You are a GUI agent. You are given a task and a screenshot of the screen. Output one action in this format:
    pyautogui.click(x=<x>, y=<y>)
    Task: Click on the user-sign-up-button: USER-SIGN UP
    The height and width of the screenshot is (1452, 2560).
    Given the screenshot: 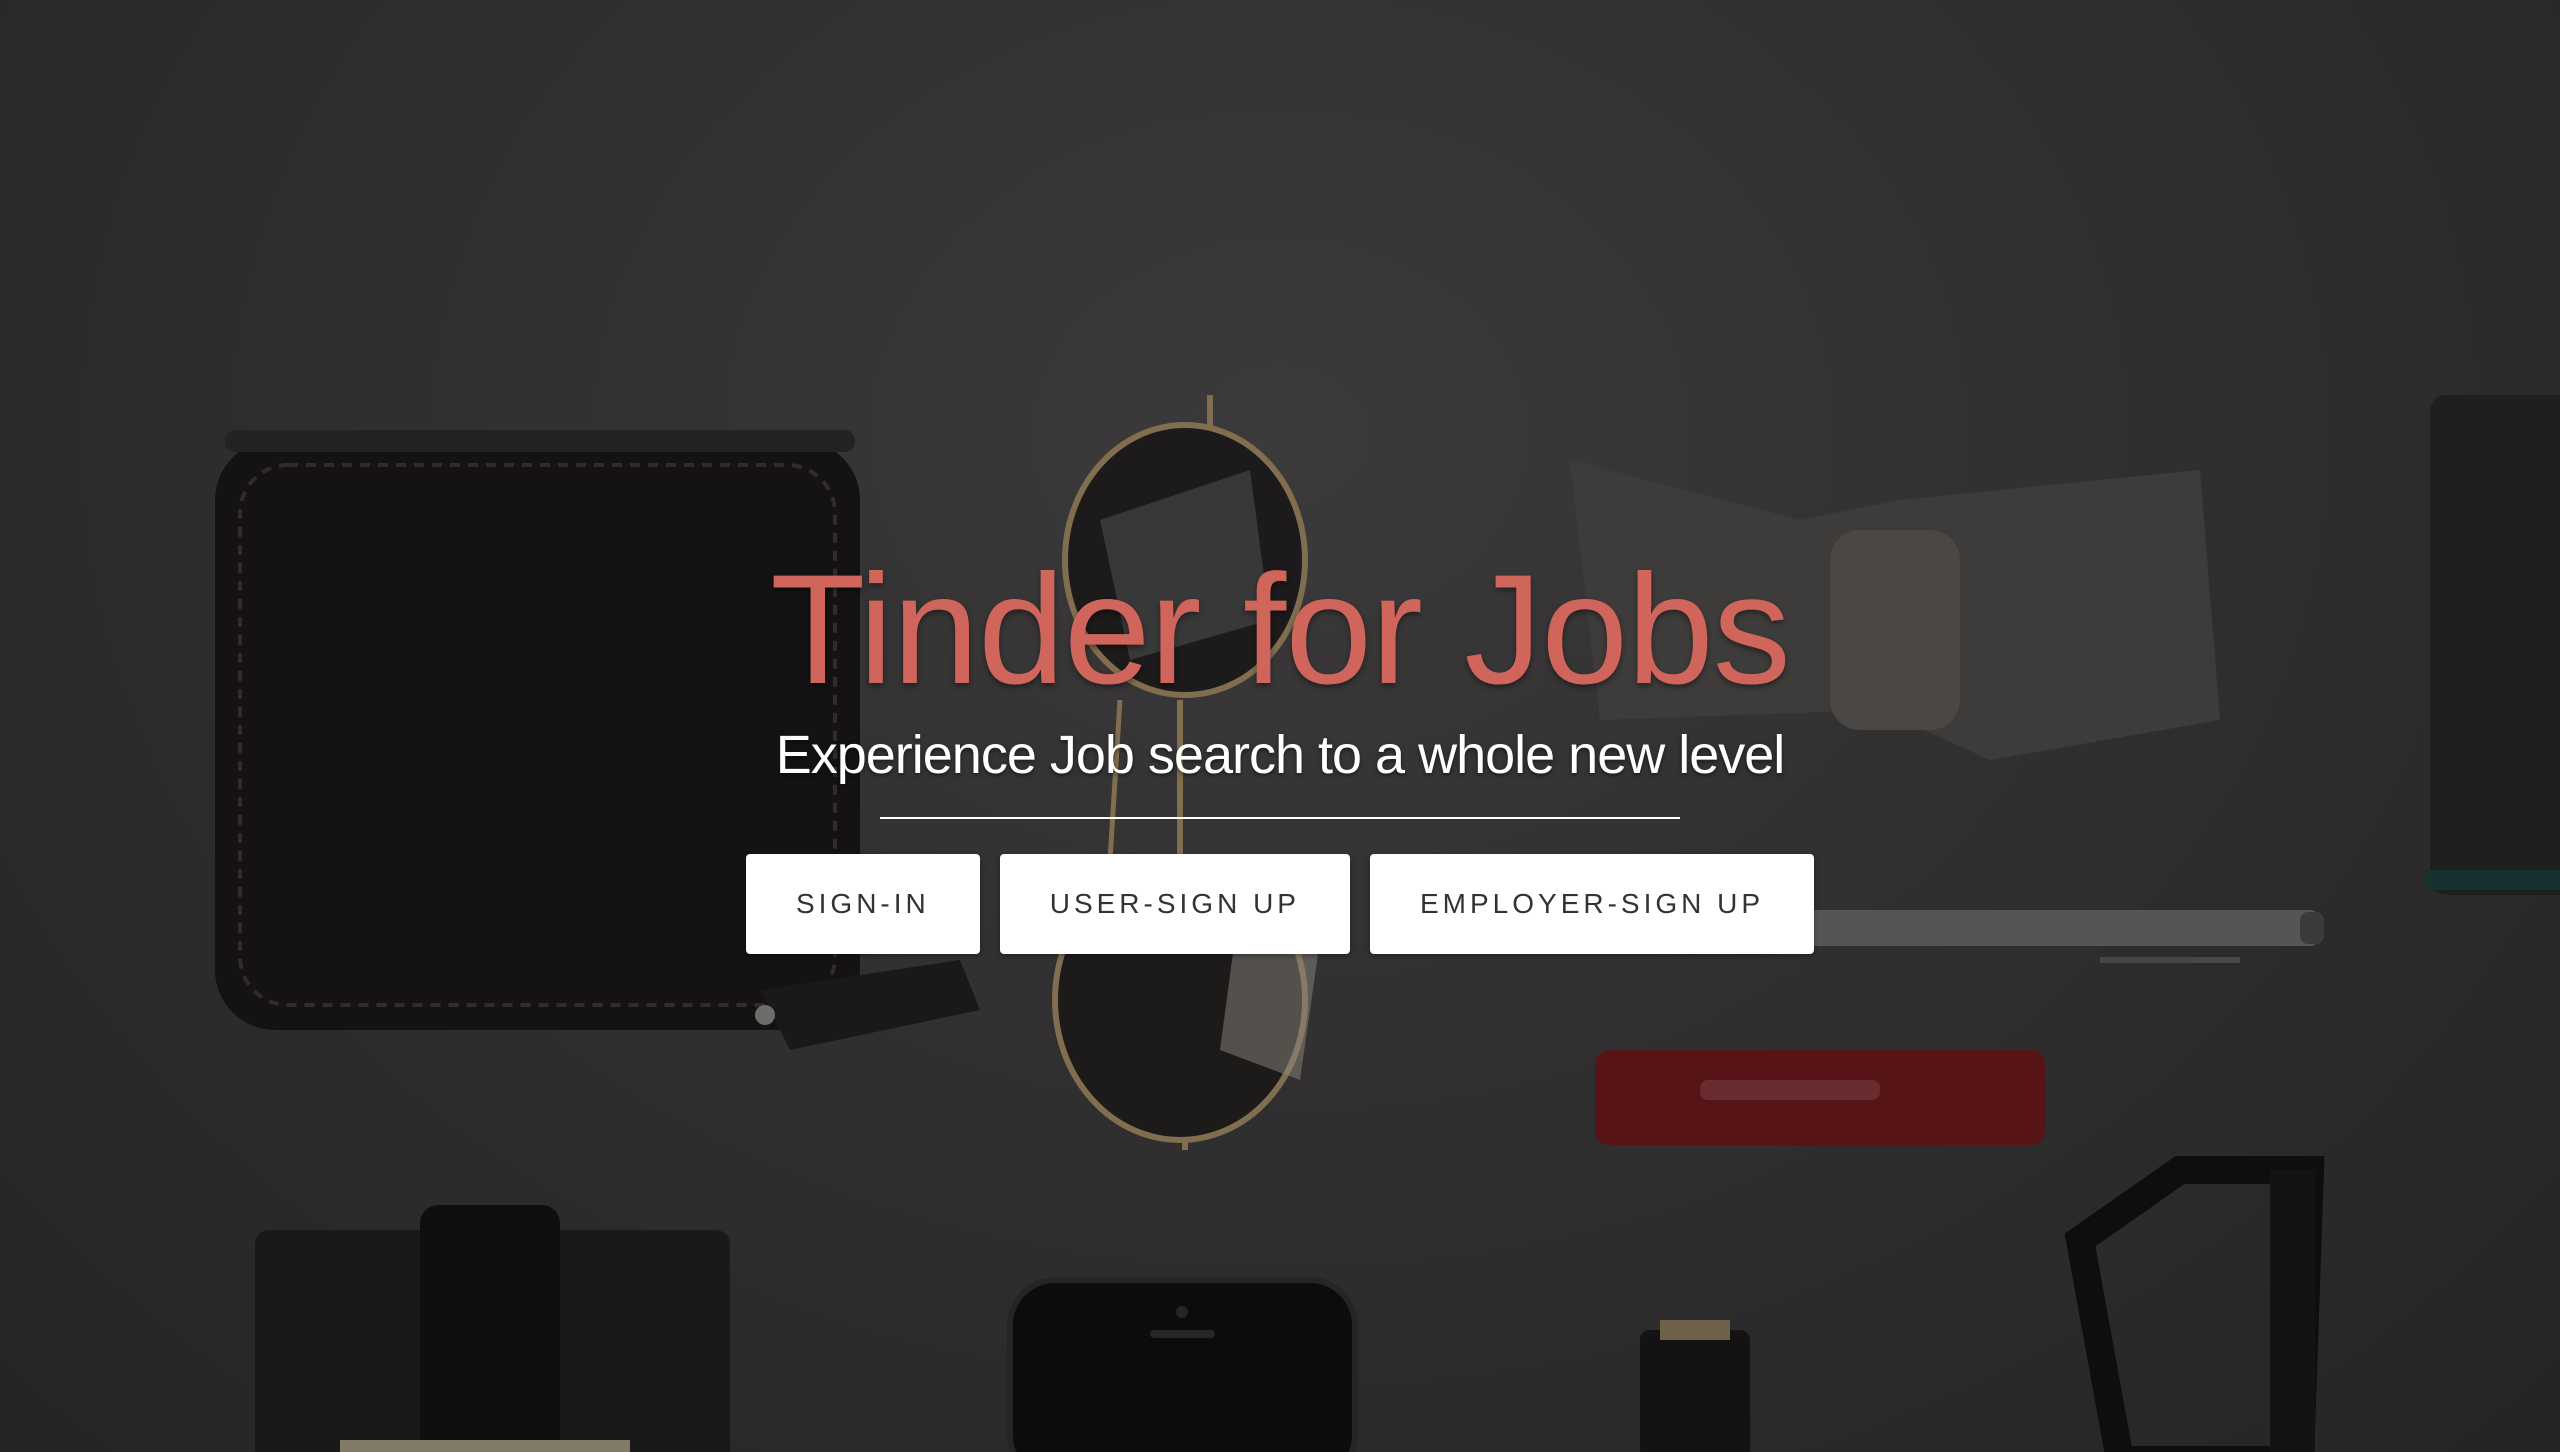 What is the action you would take?
    pyautogui.click(x=1174, y=904)
    